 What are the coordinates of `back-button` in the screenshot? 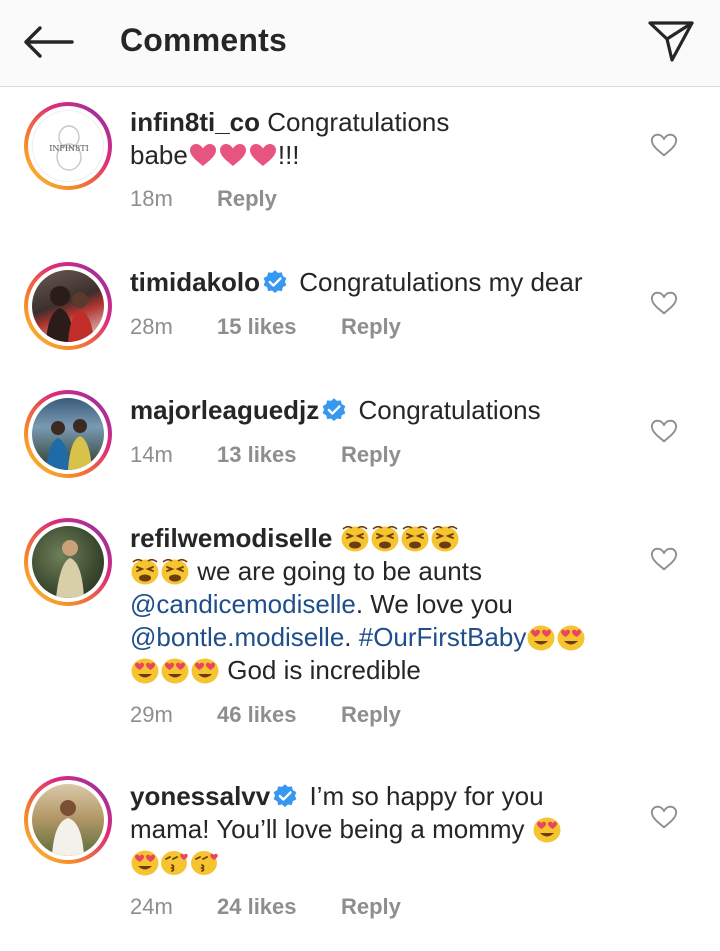 It's located at (48, 42).